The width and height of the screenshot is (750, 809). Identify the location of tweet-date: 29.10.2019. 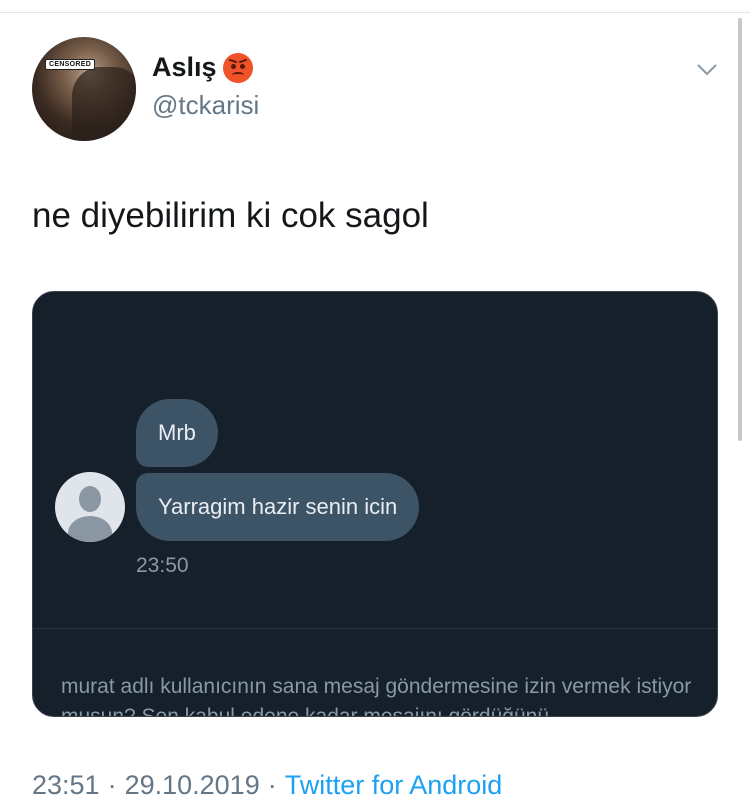
(192, 785).